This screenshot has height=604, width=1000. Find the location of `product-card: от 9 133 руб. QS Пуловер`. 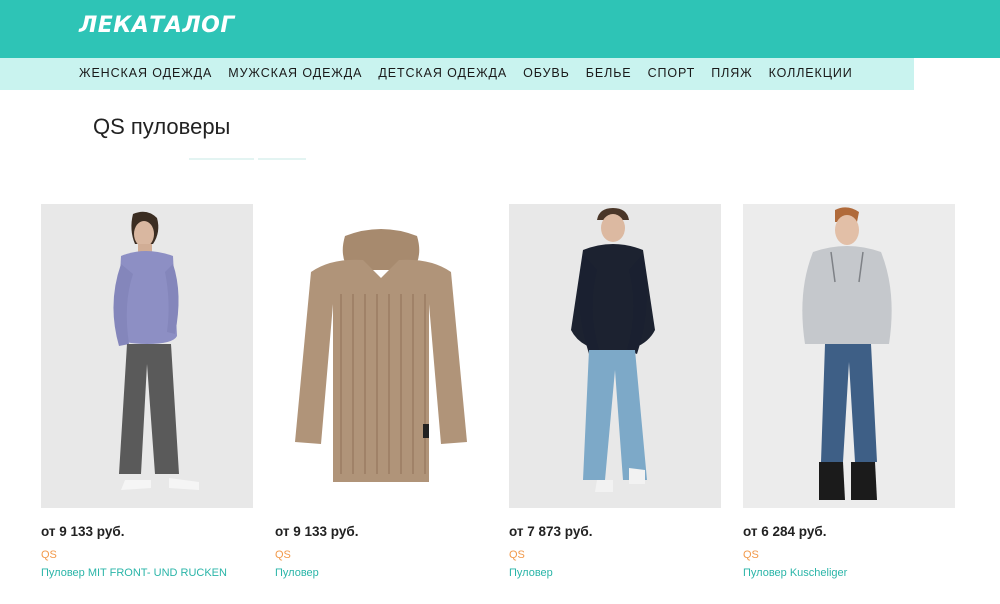

product-card: от 9 133 руб. QS Пуловер is located at coordinates (381, 391).